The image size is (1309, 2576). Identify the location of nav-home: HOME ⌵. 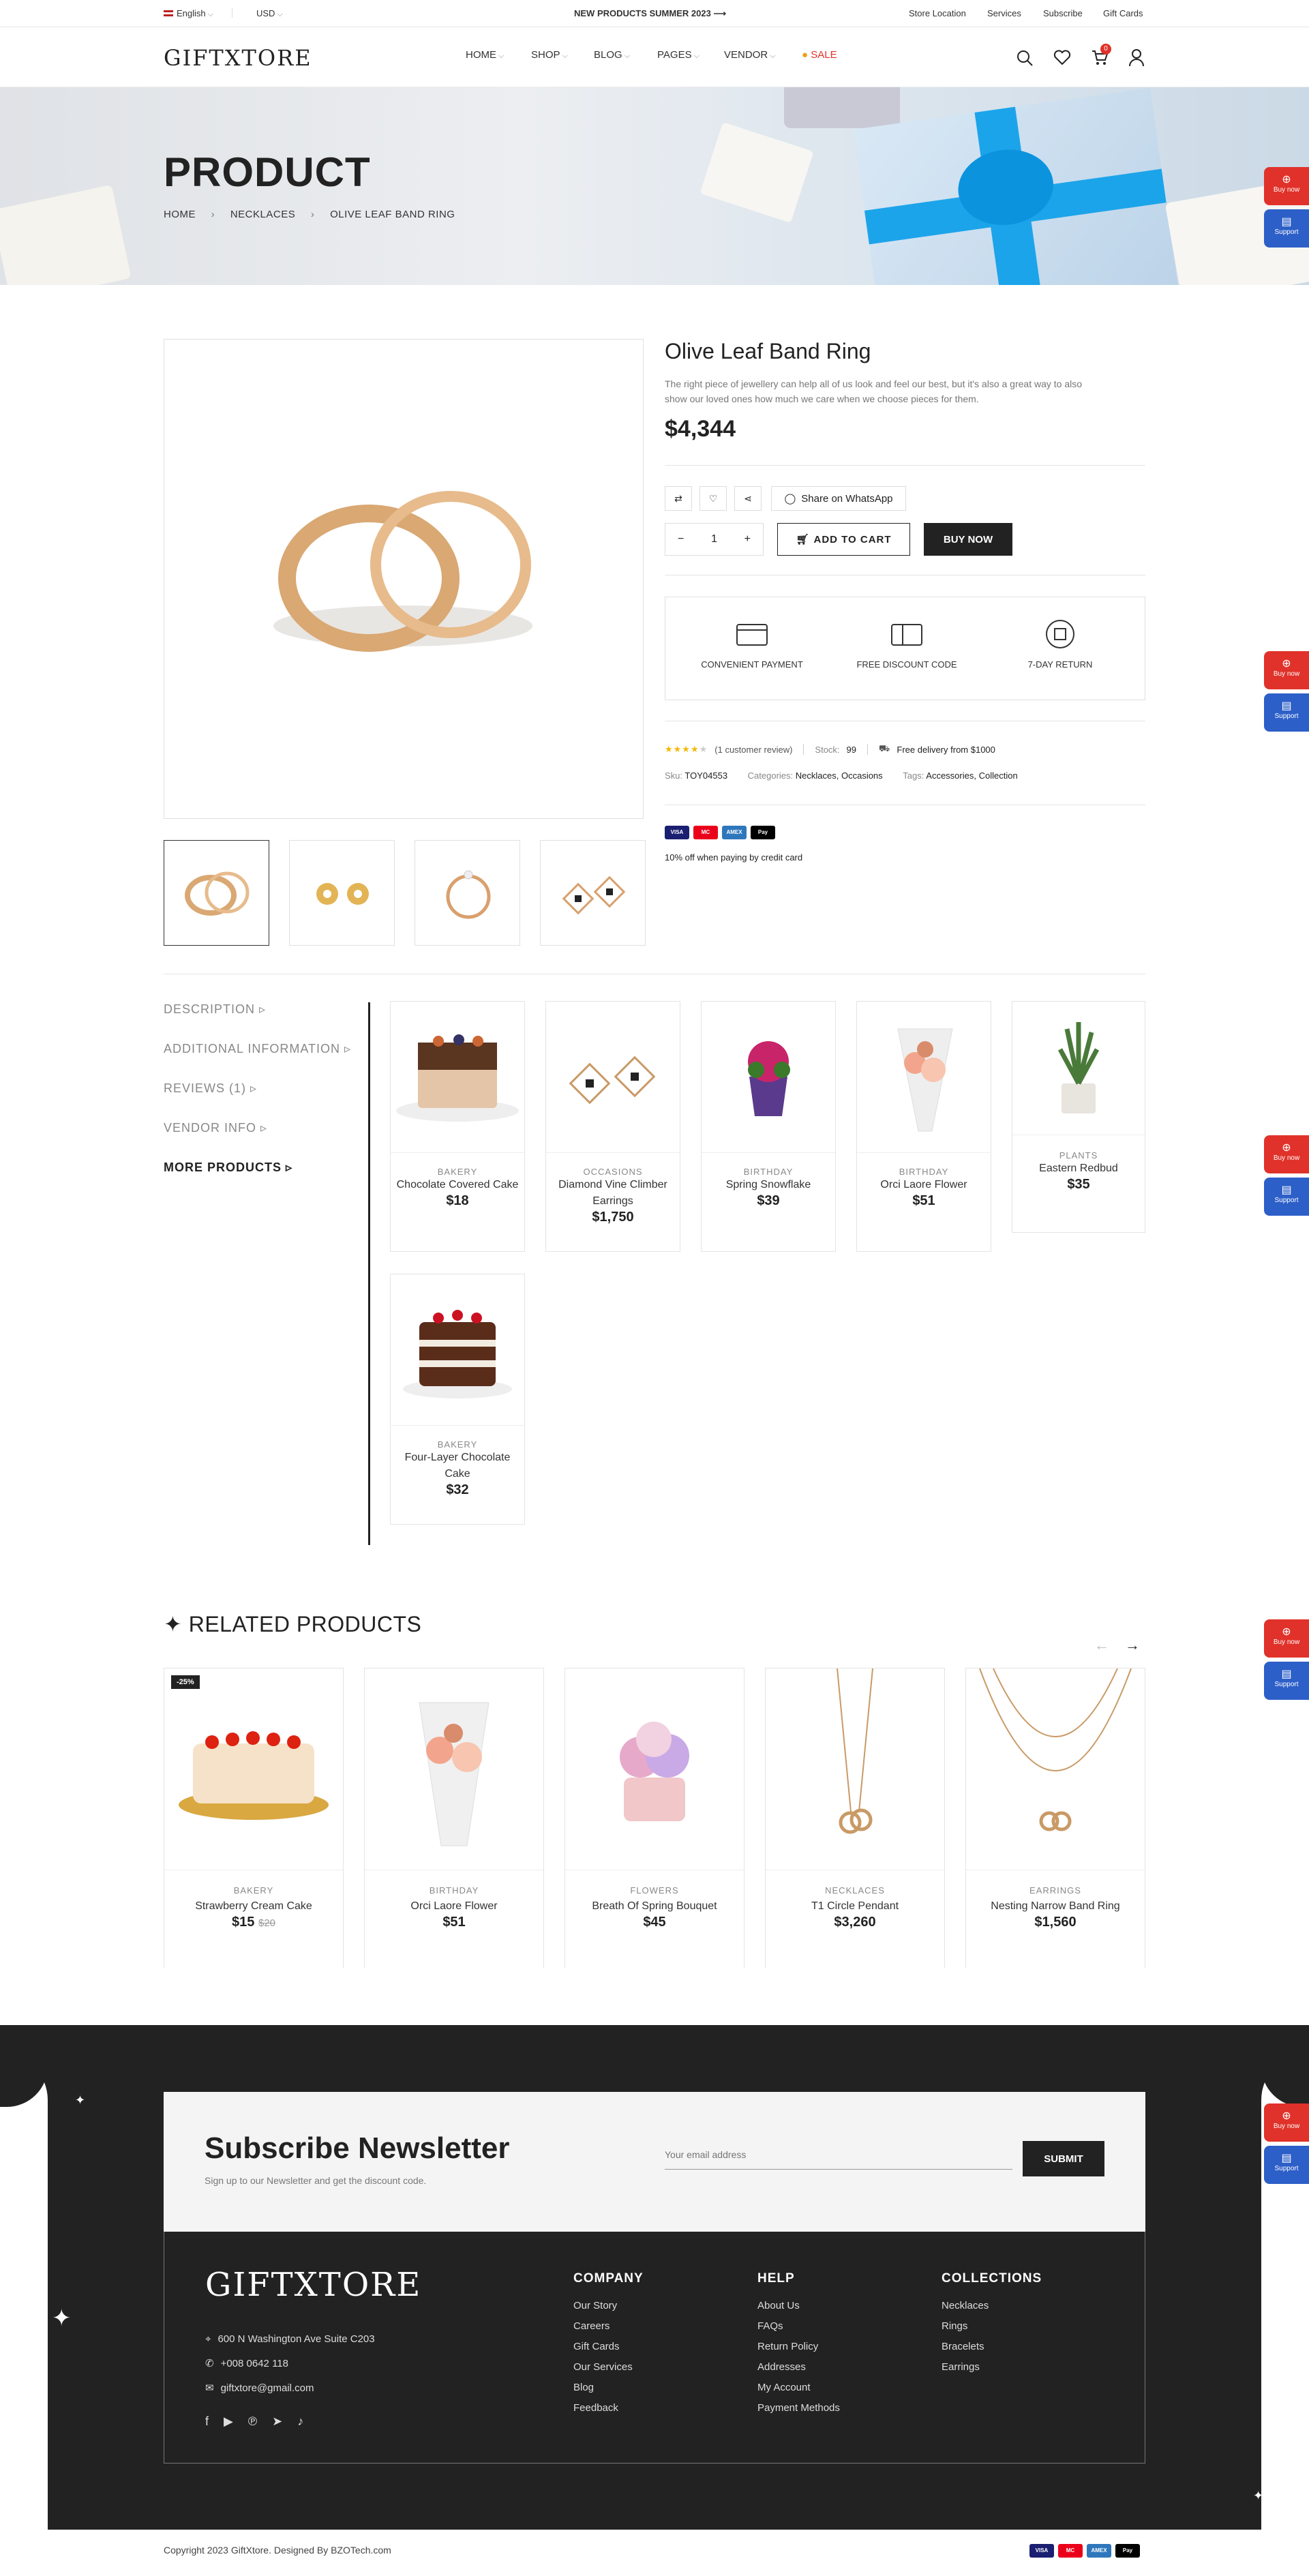
(485, 55).